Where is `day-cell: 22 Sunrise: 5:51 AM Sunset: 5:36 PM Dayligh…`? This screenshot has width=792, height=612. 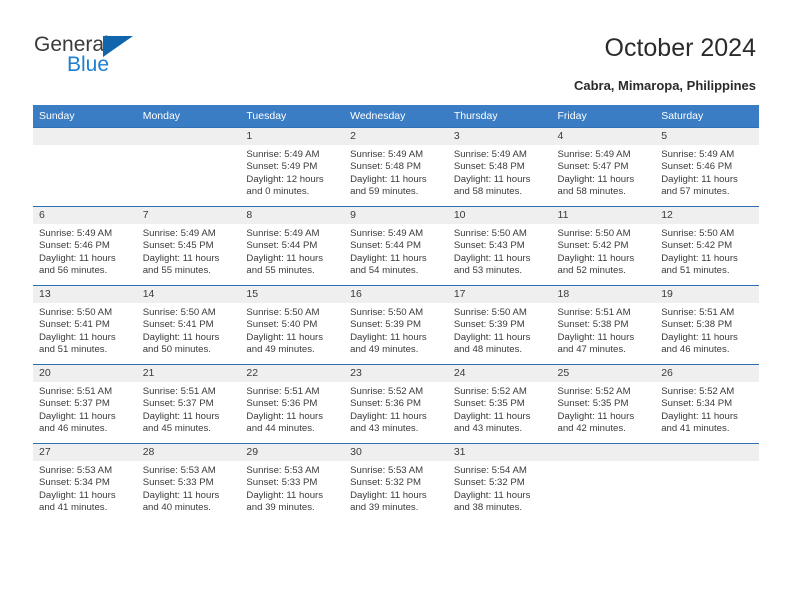
day-cell: 22 Sunrise: 5:51 AM Sunset: 5:36 PM Dayligh… is located at coordinates (292, 404).